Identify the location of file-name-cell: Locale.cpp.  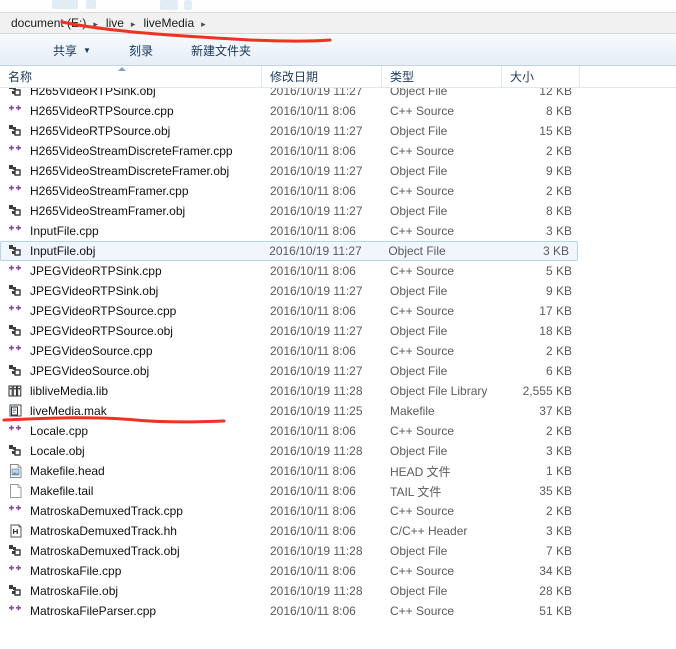
(131, 431).